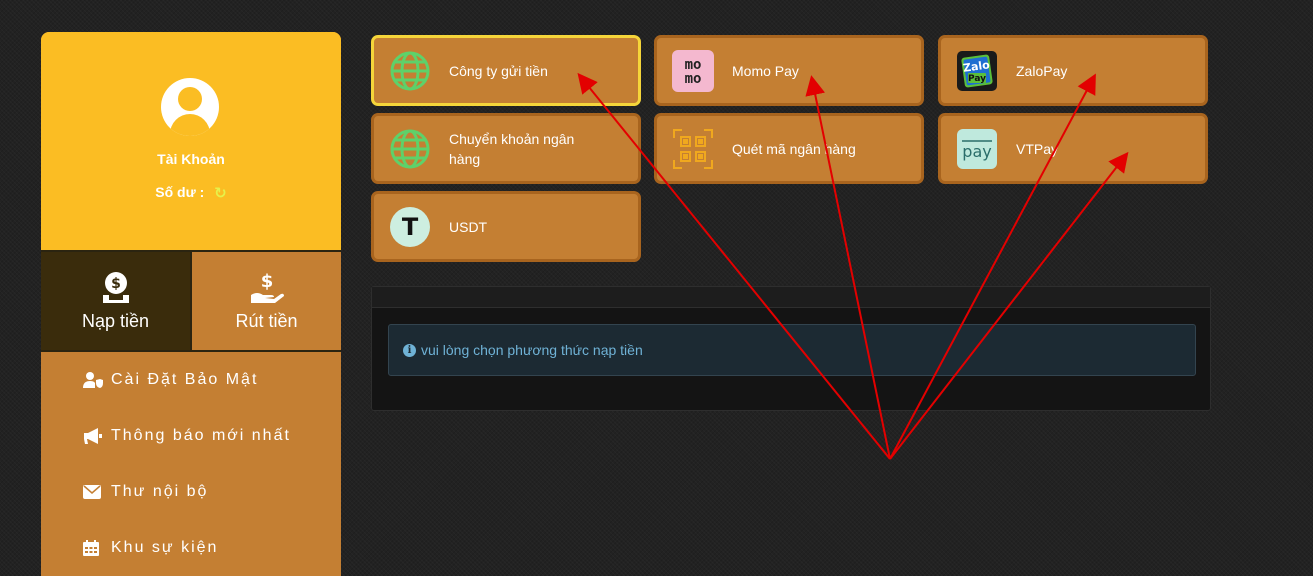 The image size is (1313, 576). What do you see at coordinates (512, 148) in the screenshot?
I see `method-label: Chuyển khoản ngân hàng` at bounding box center [512, 148].